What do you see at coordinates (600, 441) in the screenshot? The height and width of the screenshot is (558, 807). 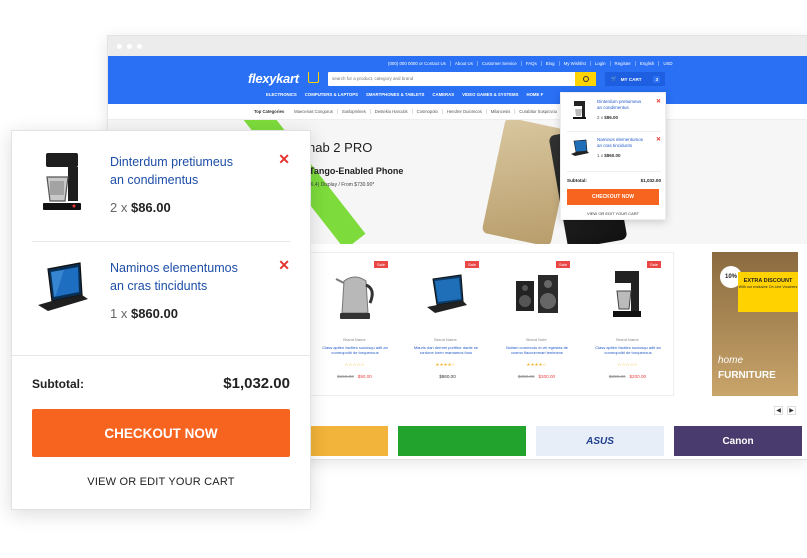 I see `asus-brand-tile: ASUS` at bounding box center [600, 441].